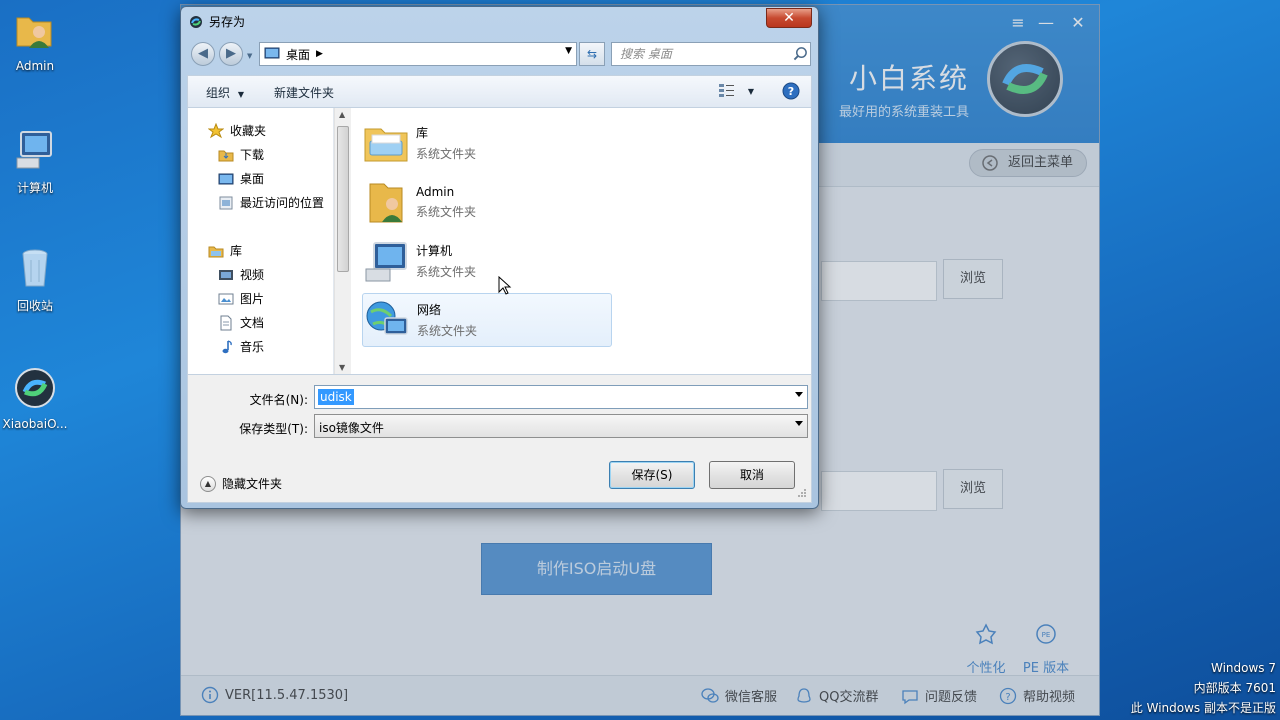  Describe the element at coordinates (386, 145) in the screenshot. I see `library-folder-icon` at that location.